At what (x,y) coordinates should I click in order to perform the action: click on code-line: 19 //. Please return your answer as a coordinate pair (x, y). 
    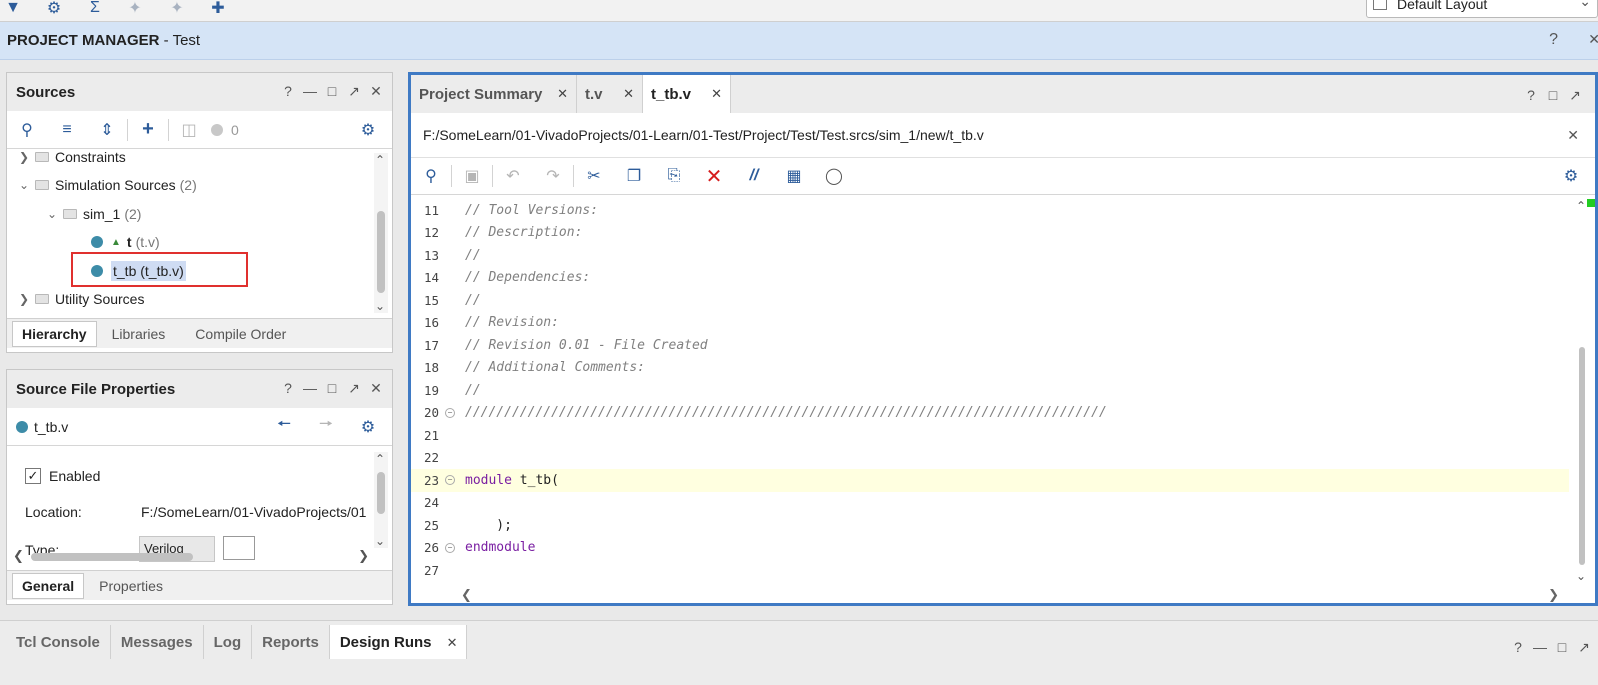
    Looking at the image, I should click on (990, 390).